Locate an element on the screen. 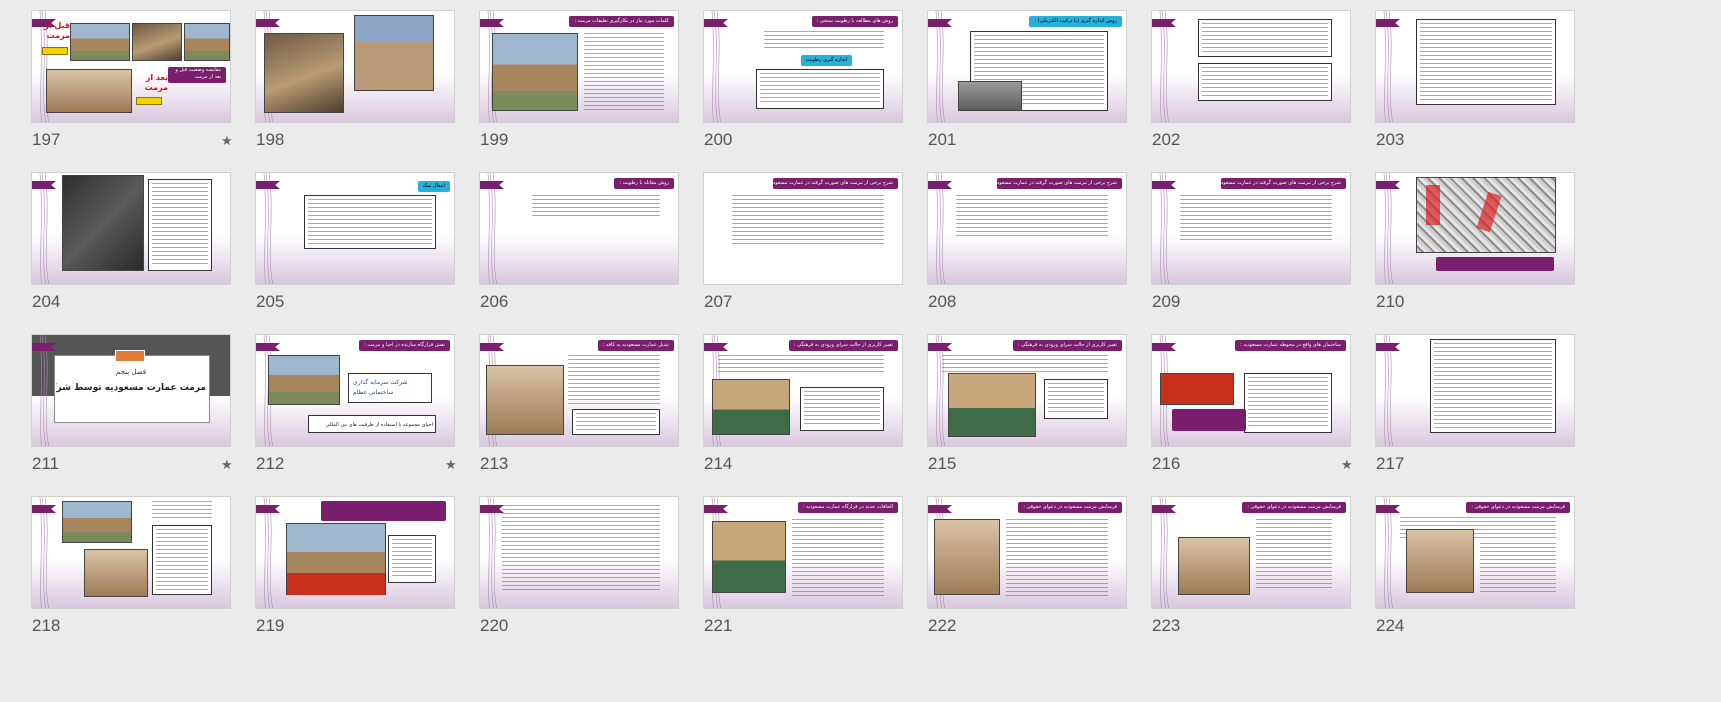 This screenshot has height=702, width=1721. slide-number: 213 is located at coordinates (494, 463).